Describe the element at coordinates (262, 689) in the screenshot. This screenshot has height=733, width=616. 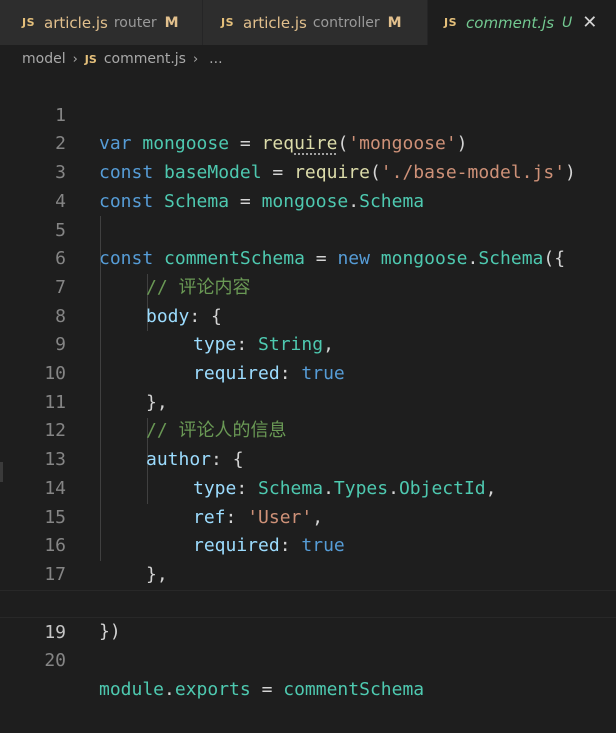
I see `line-content: module.exports = commentSchema` at that location.